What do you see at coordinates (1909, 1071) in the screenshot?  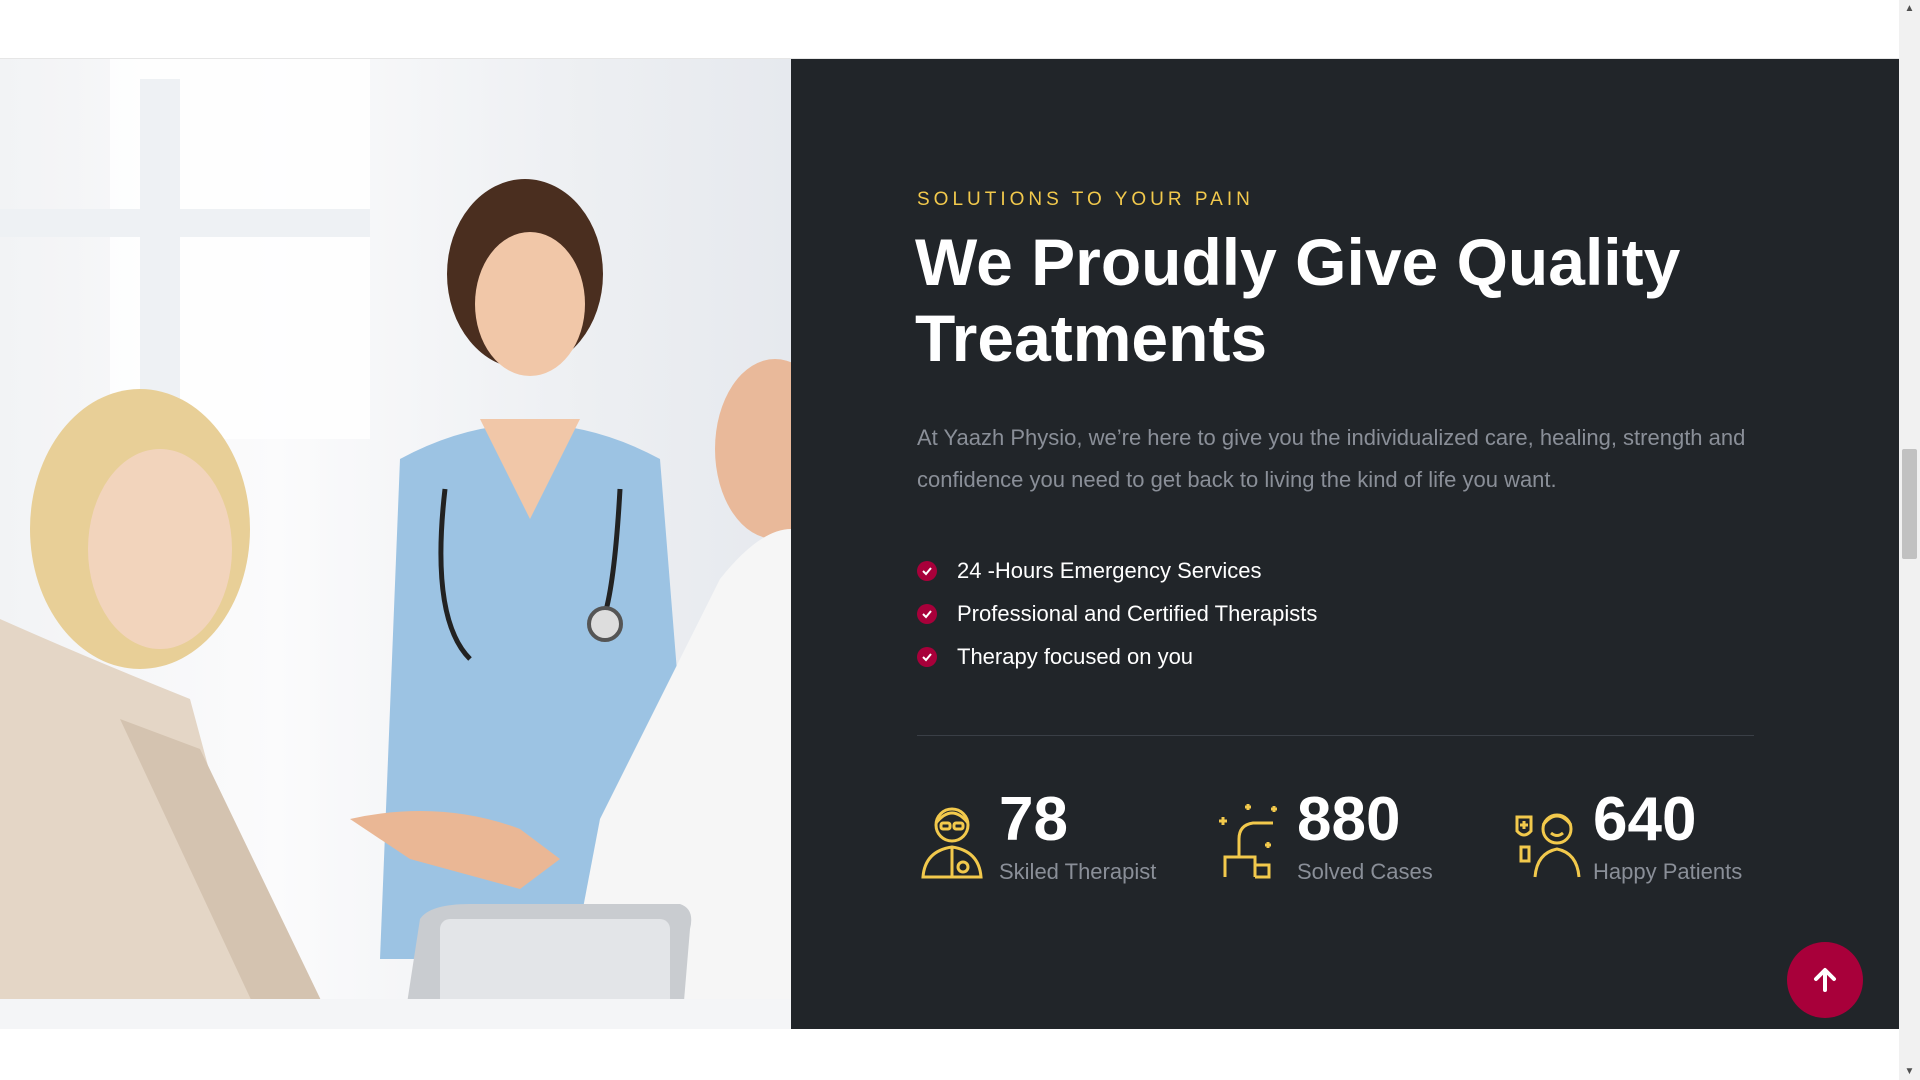 I see `scroll-down-arrow: ▼` at bounding box center [1909, 1071].